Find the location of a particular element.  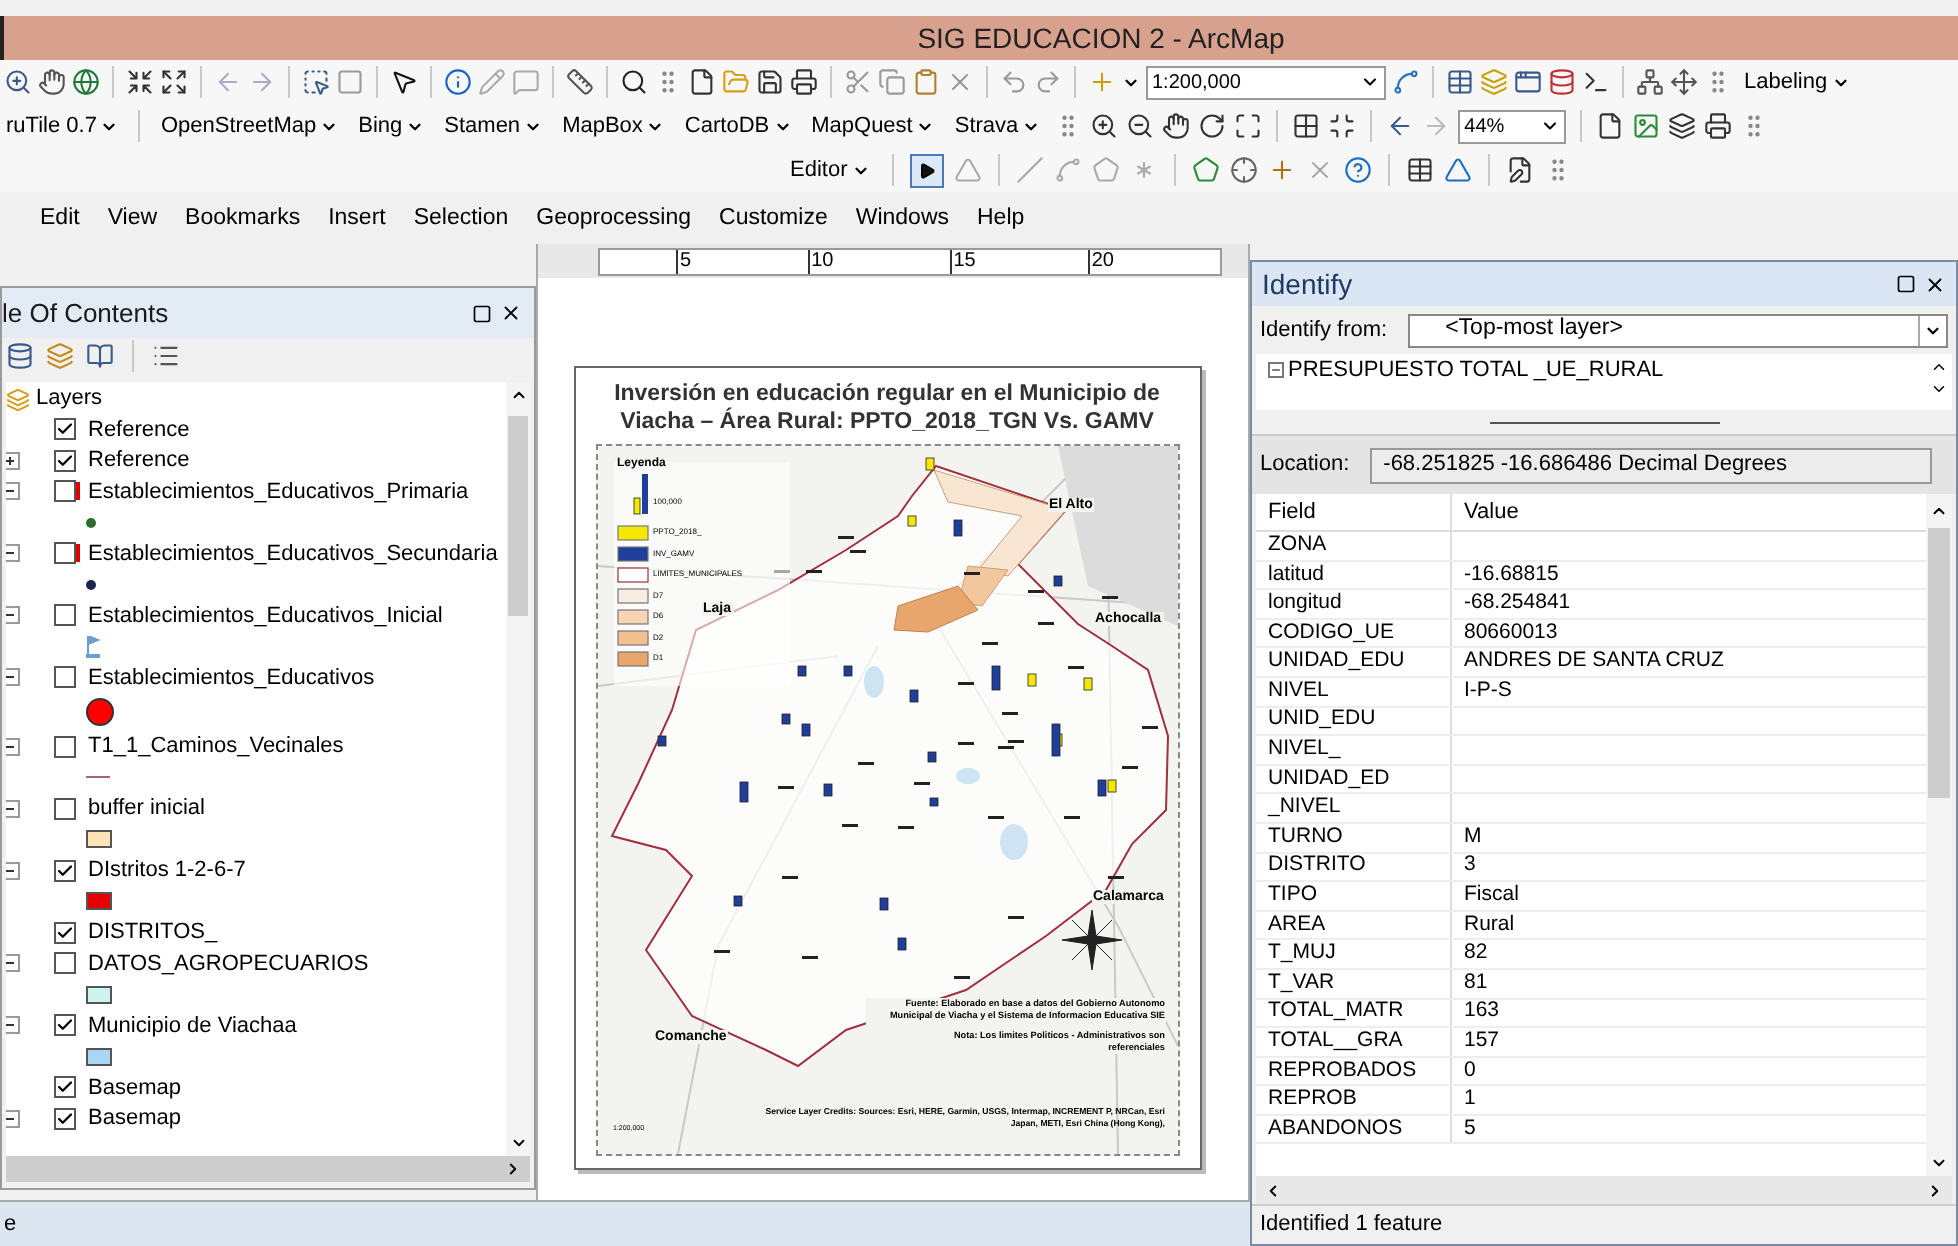

pointer-icon is located at coordinates (404, 82).